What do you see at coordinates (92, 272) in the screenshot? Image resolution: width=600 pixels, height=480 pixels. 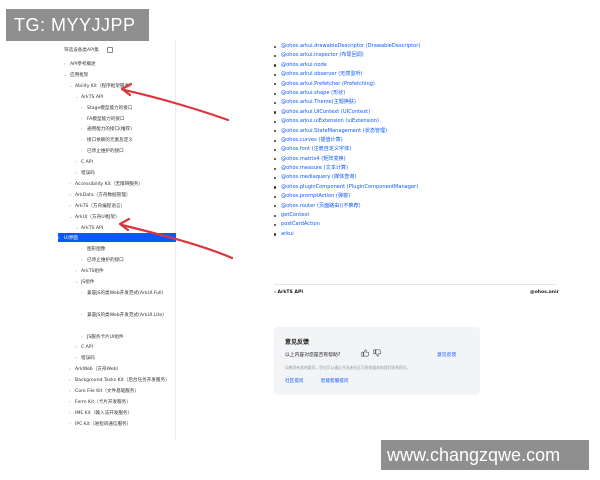 I see `sidebar-item-label: ArkTS组件` at bounding box center [92, 272].